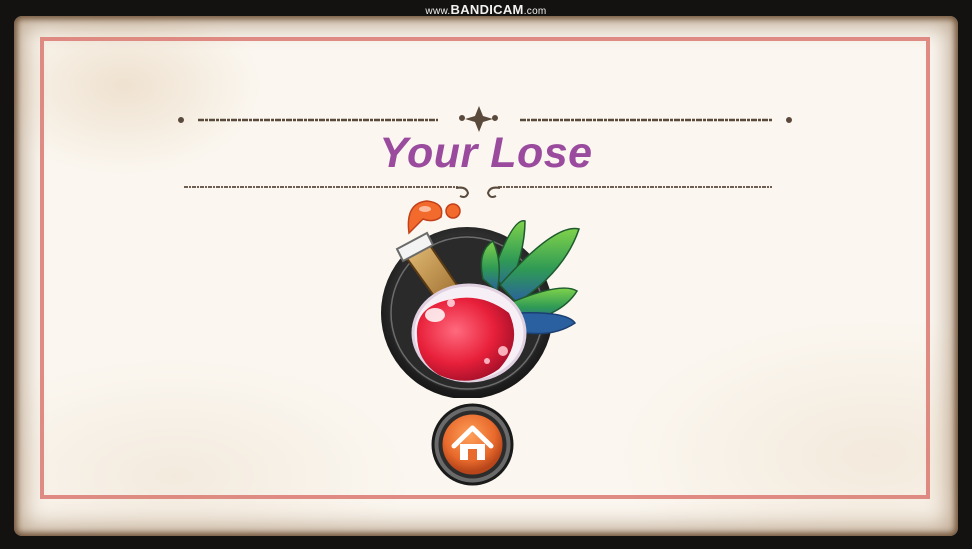 The height and width of the screenshot is (549, 972). Describe the element at coordinates (486, 153) in the screenshot. I see `result-title: Your Lose` at that location.